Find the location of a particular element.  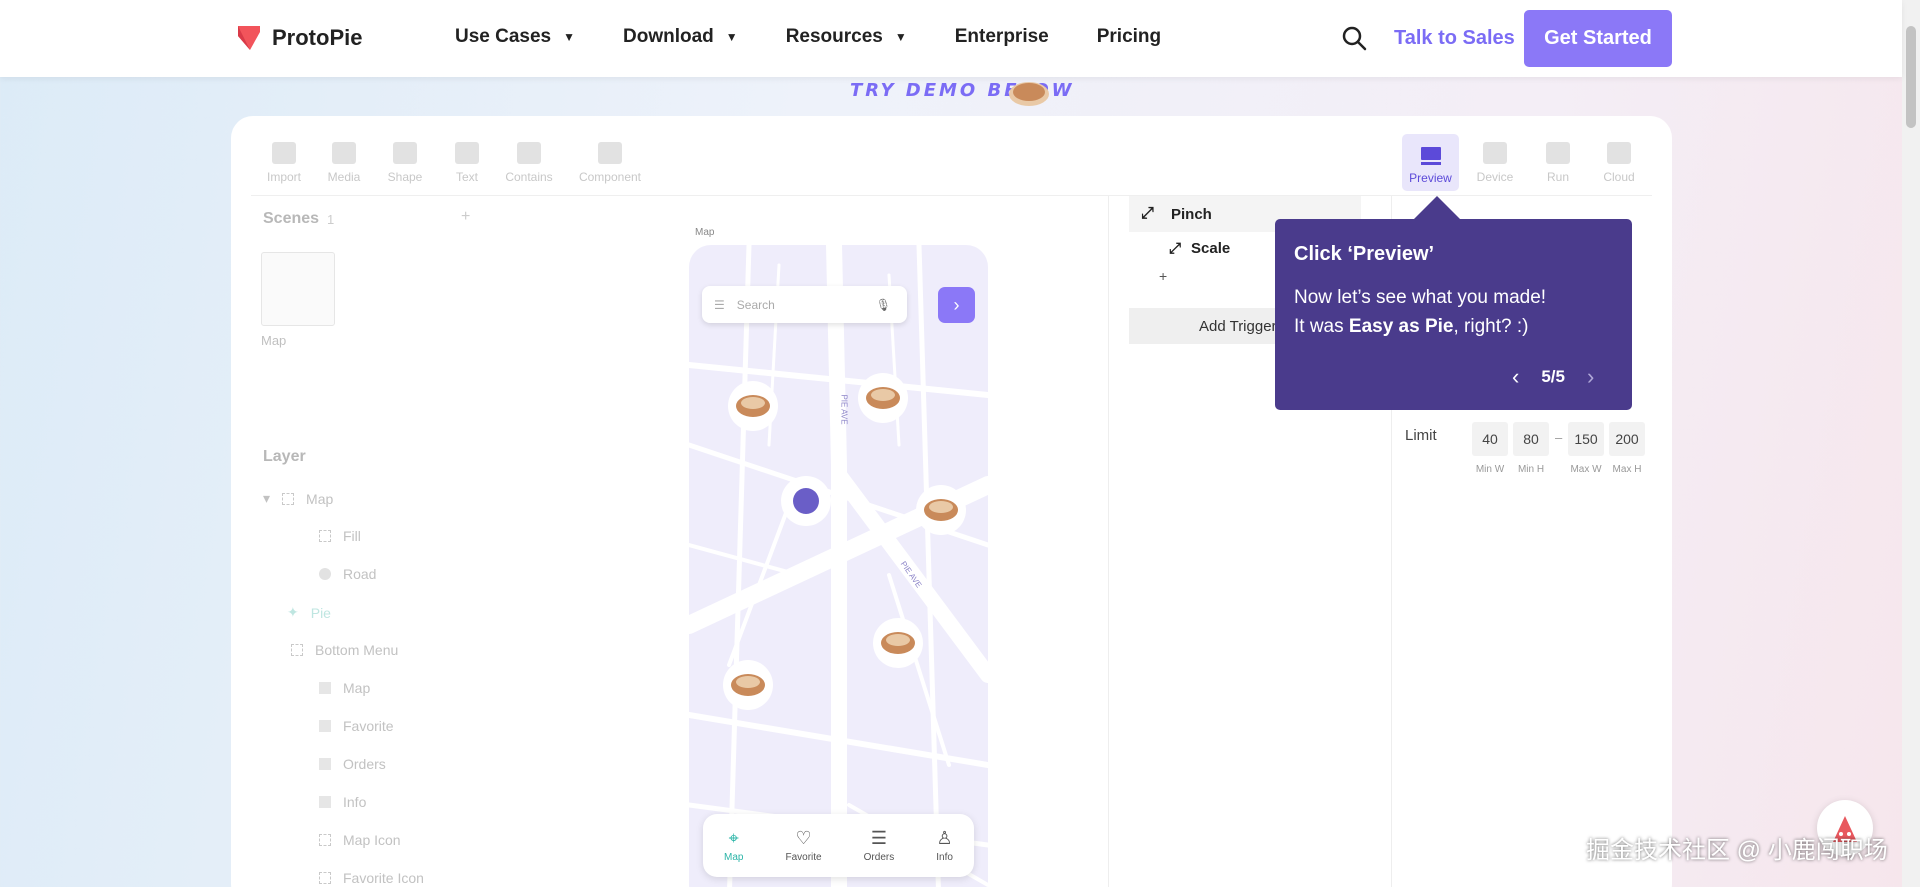

toolbar-cloud: Cloud is located at coordinates (1619, 163).